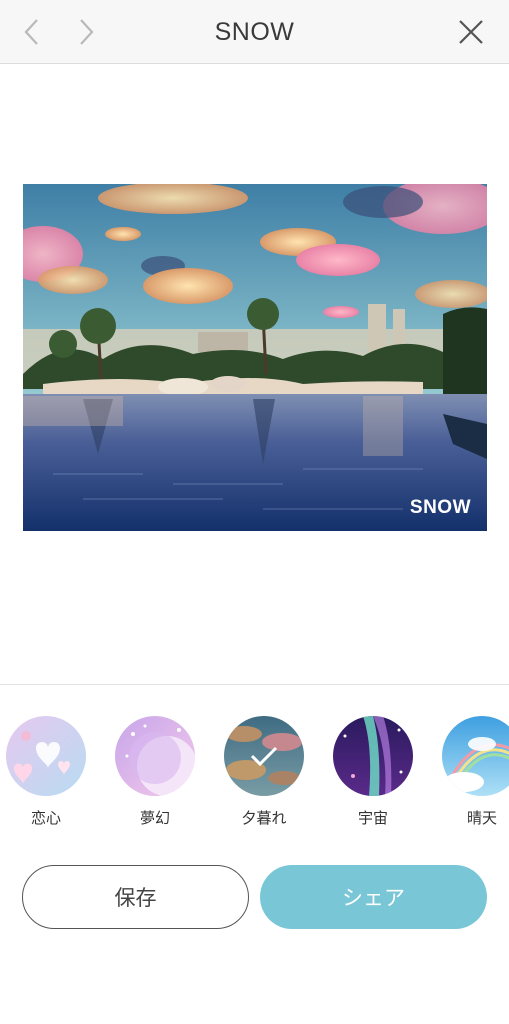  I want to click on page-title: SNOW, so click(254, 32).